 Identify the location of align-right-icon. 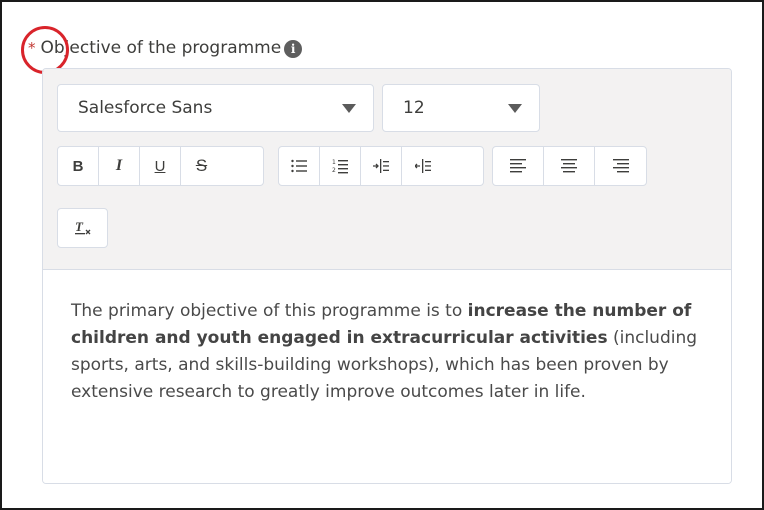
(620, 166).